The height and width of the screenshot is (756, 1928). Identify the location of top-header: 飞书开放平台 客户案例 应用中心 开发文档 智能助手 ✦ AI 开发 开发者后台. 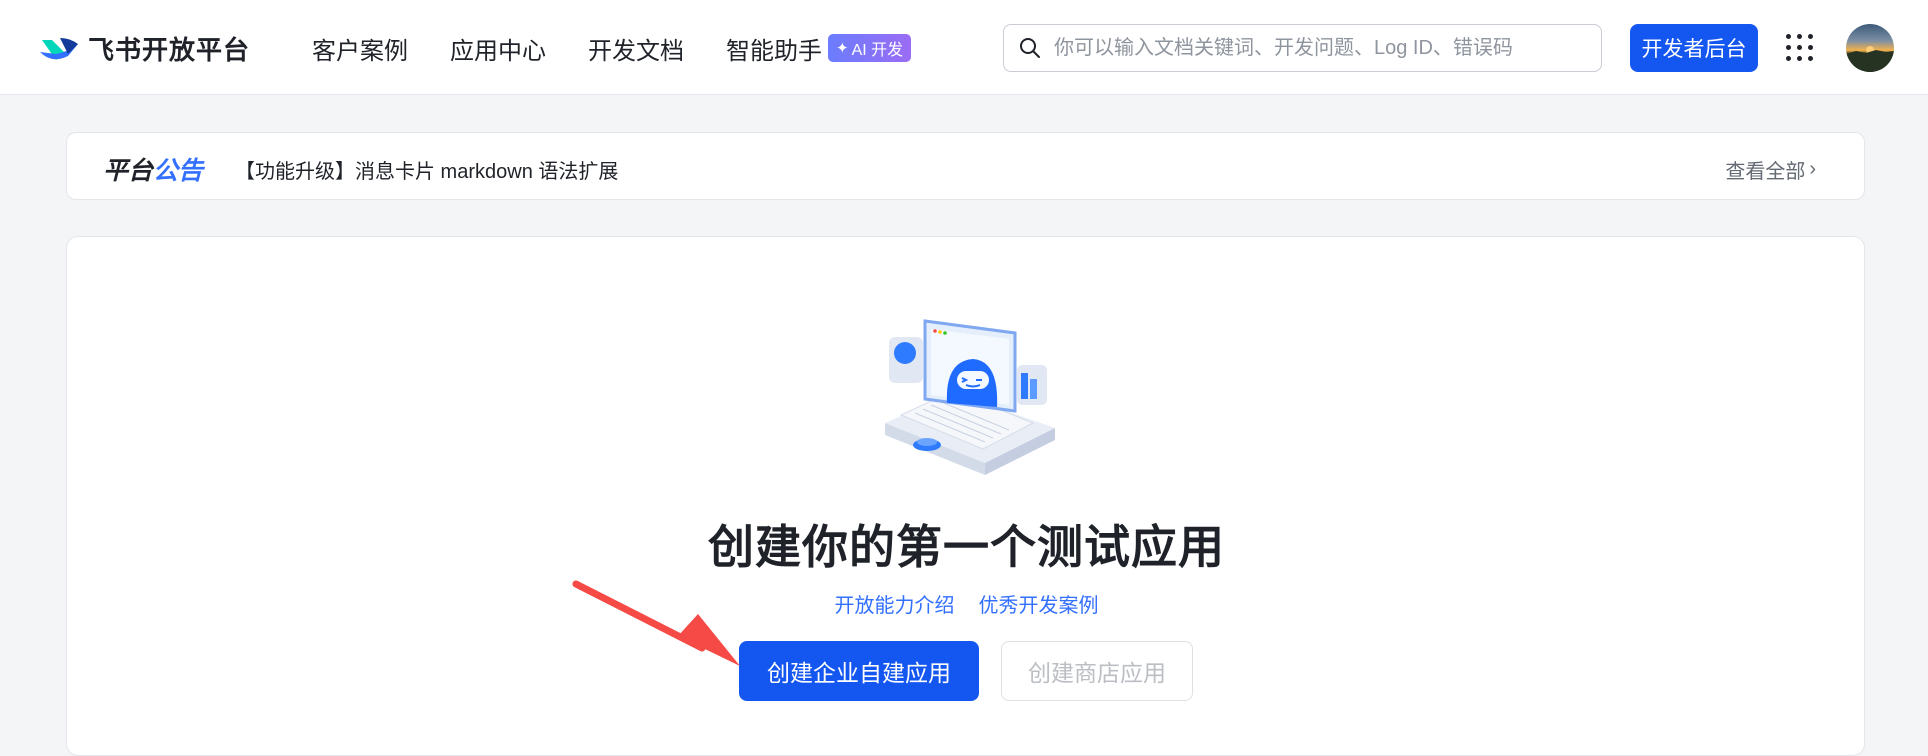
(964, 47).